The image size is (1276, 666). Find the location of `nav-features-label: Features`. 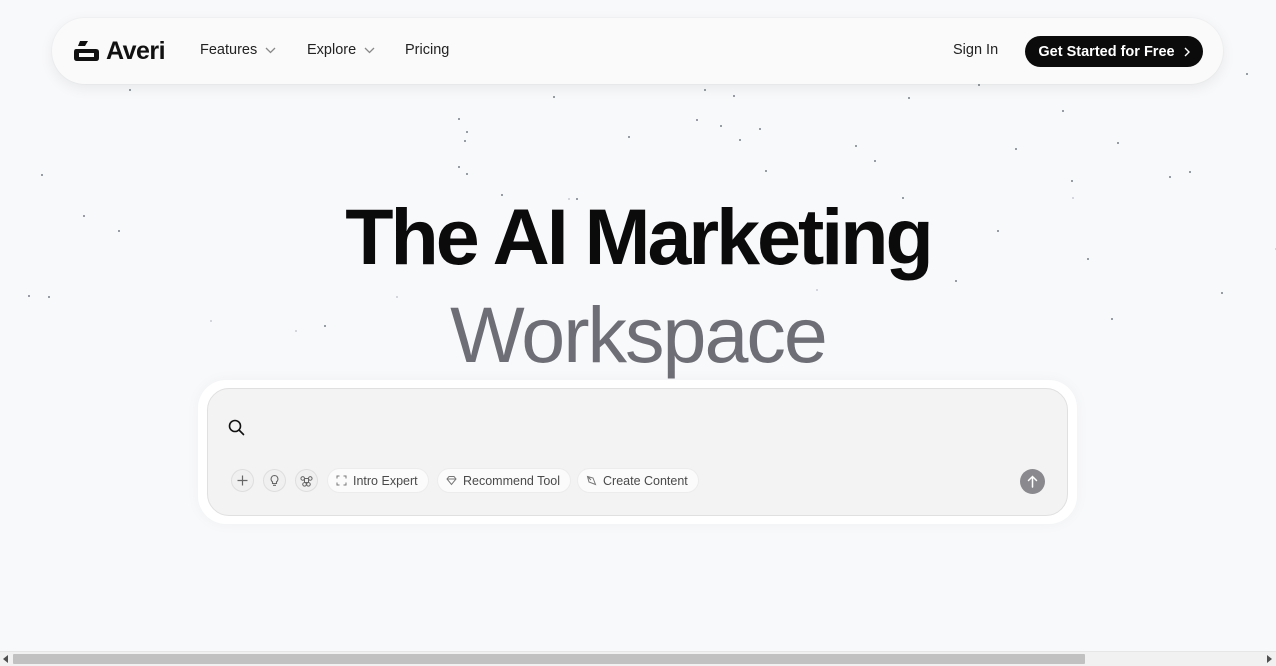

nav-features-label: Features is located at coordinates (229, 50).